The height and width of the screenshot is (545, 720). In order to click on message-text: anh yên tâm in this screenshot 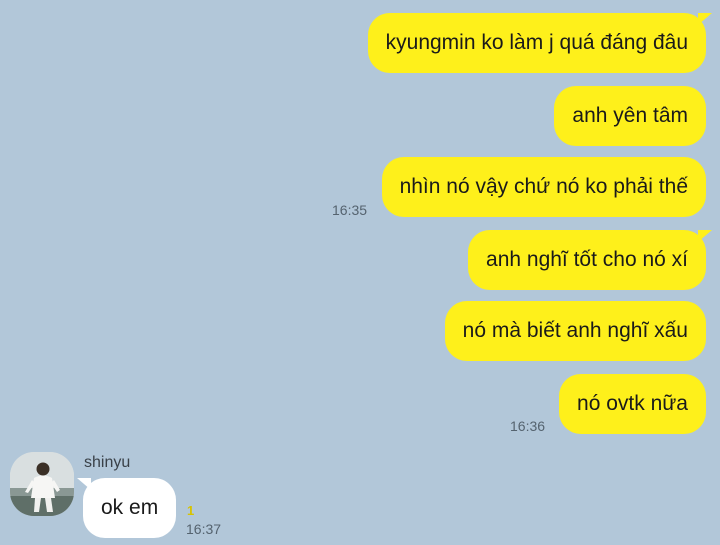, I will do `click(630, 115)`.